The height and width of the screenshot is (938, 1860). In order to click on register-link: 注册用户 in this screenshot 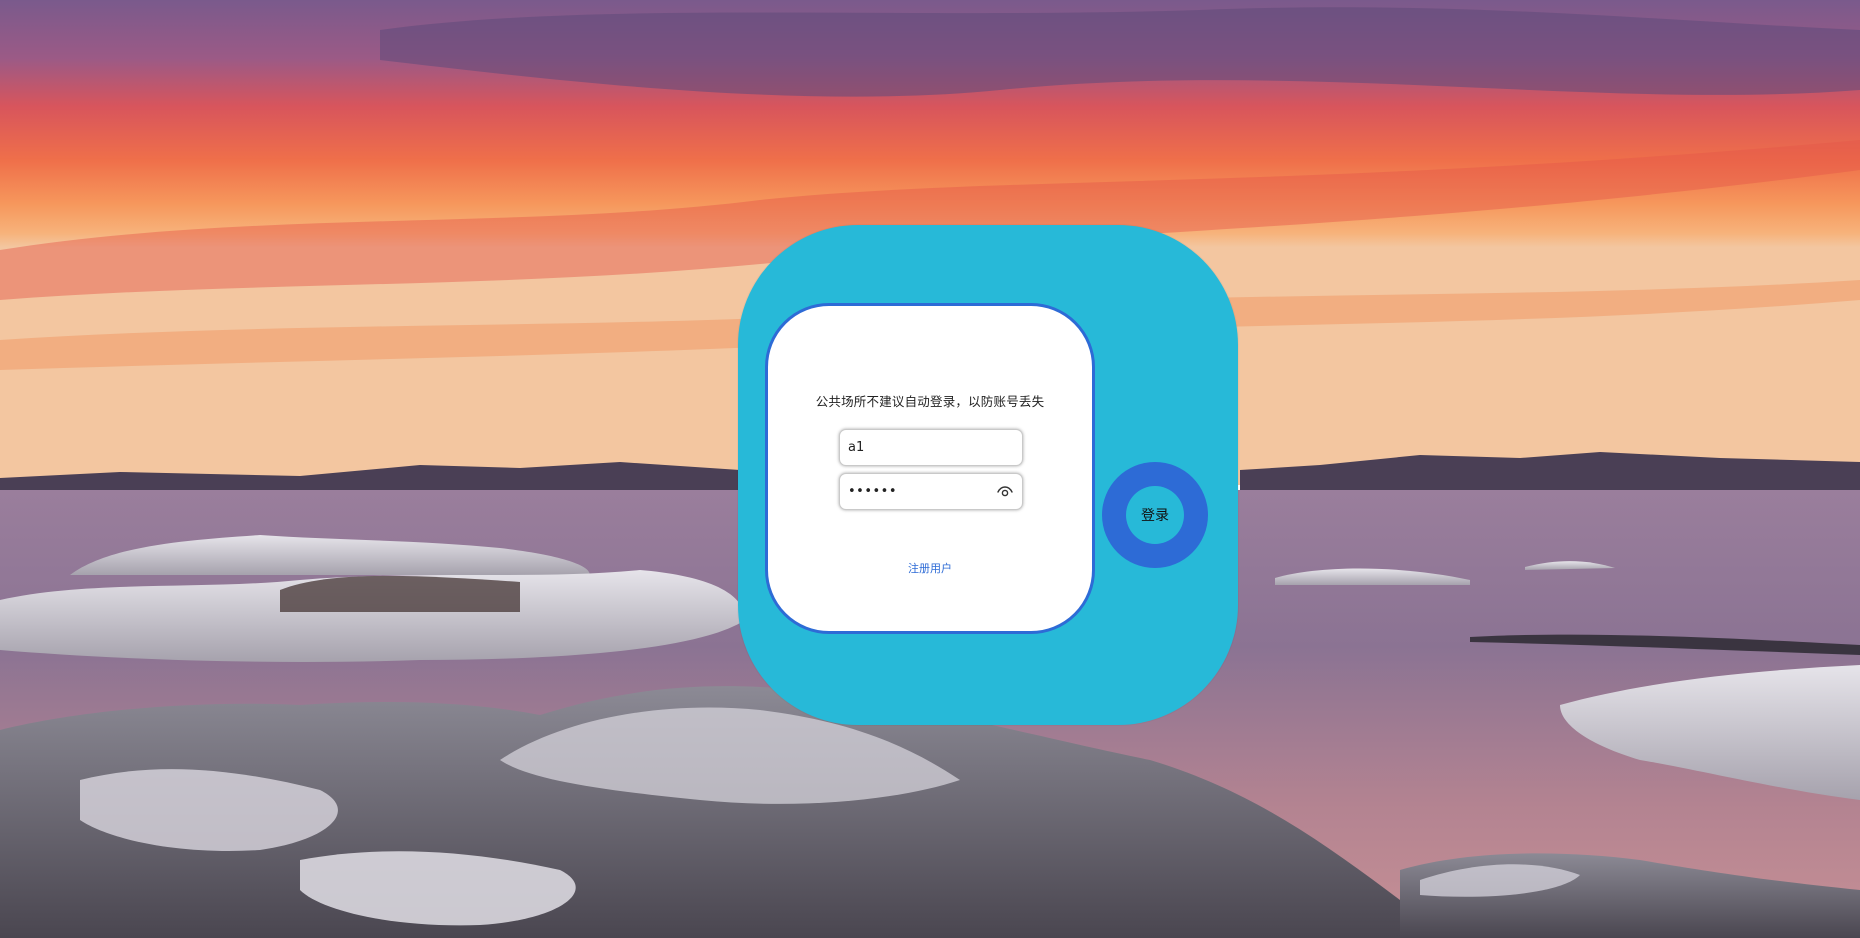, I will do `click(930, 568)`.